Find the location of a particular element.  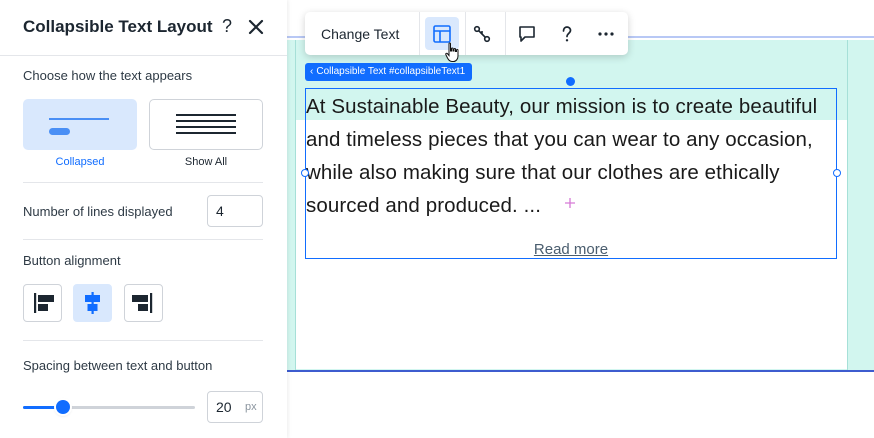

align-center-icon is located at coordinates (92, 303).